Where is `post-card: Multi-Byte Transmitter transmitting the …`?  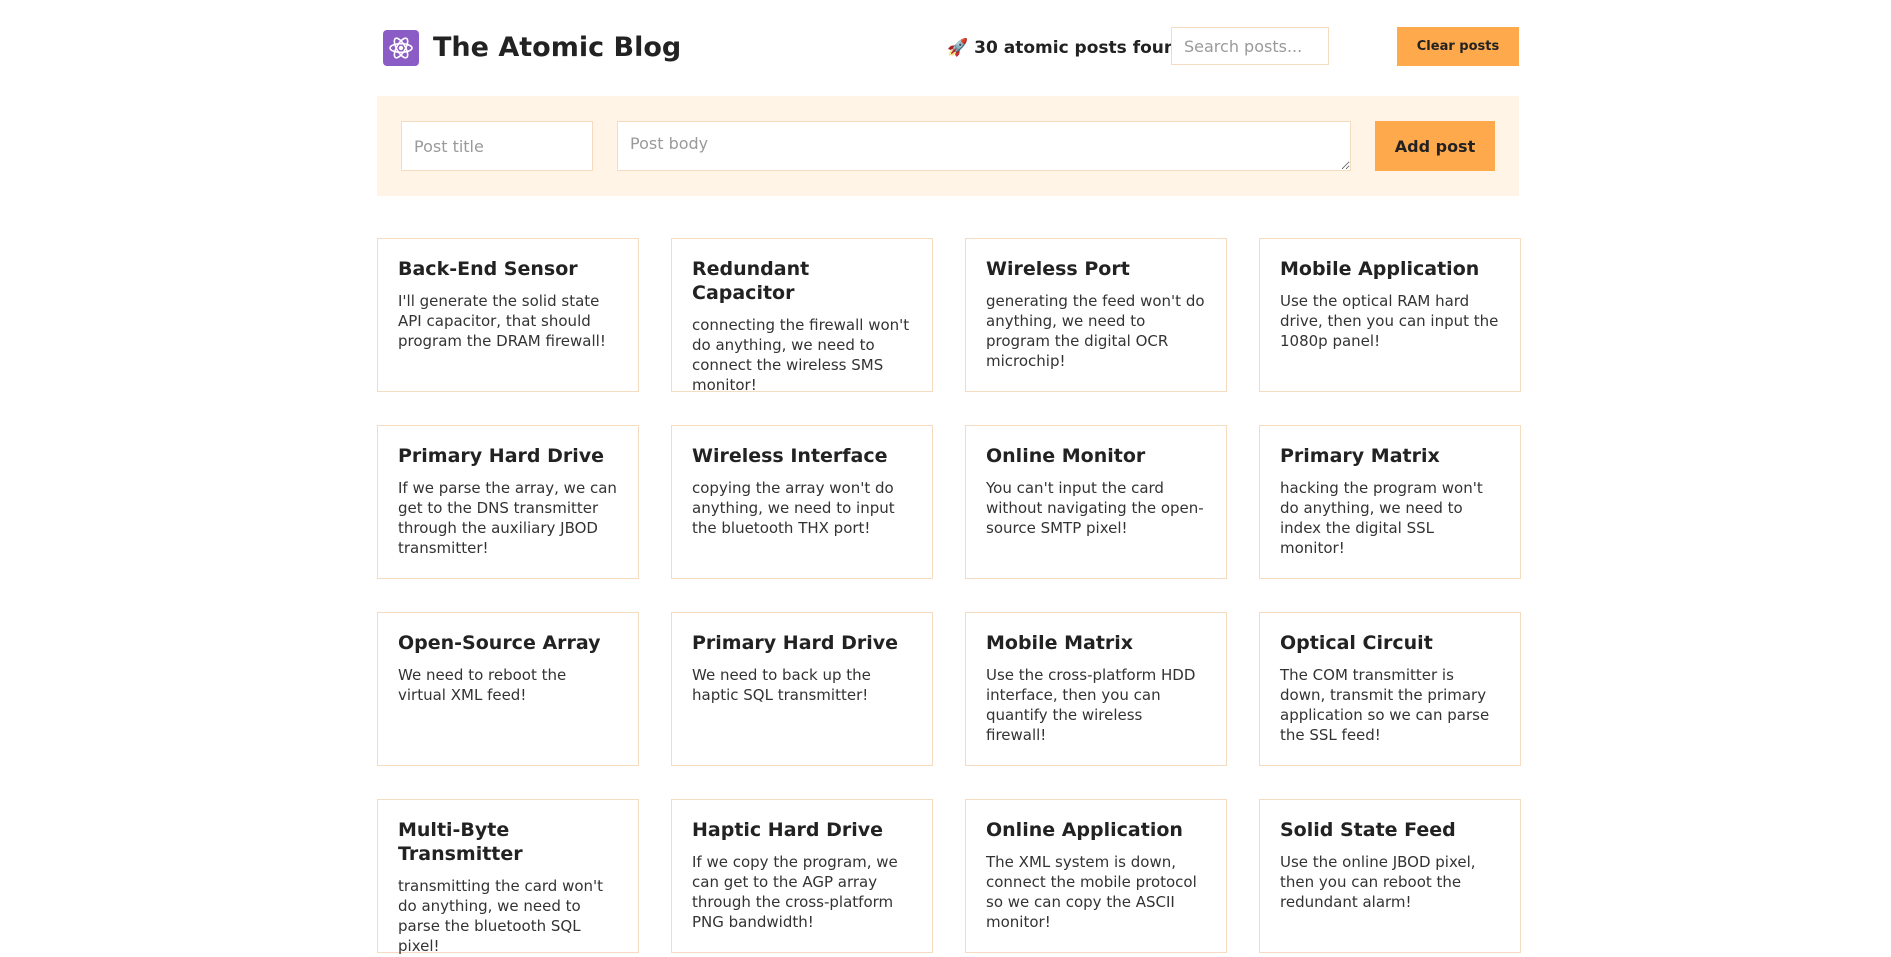
post-card: Multi-Byte Transmitter transmitting the … is located at coordinates (508, 877).